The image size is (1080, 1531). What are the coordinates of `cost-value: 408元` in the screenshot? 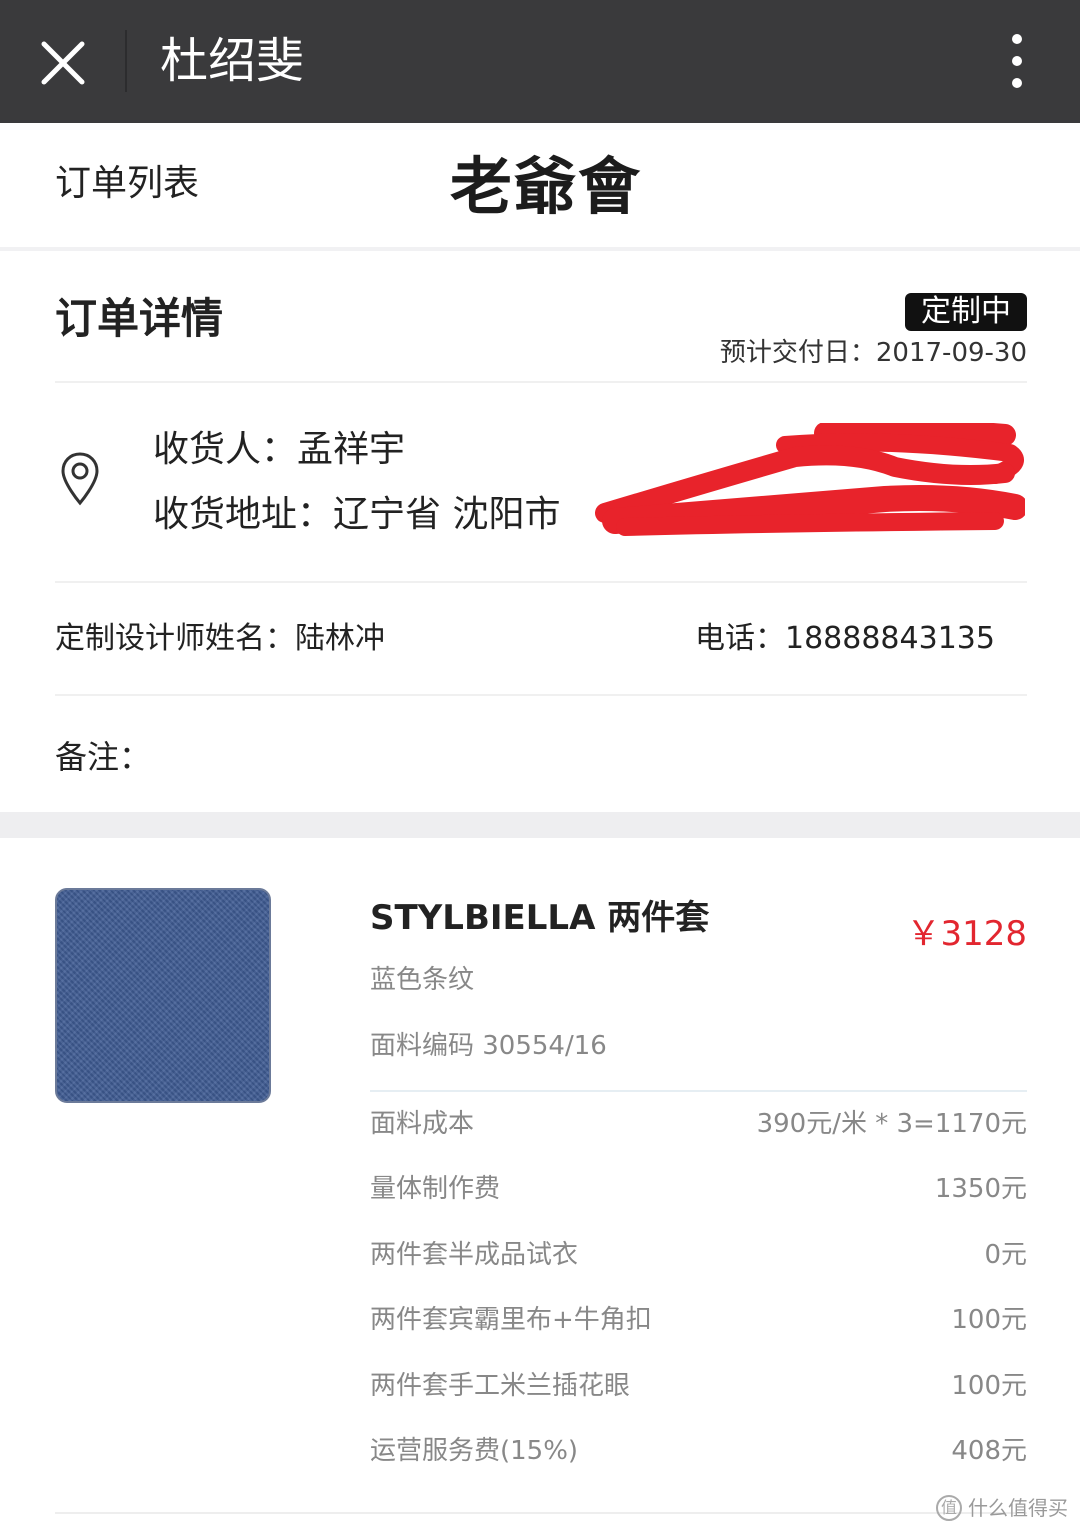 It's located at (989, 1450).